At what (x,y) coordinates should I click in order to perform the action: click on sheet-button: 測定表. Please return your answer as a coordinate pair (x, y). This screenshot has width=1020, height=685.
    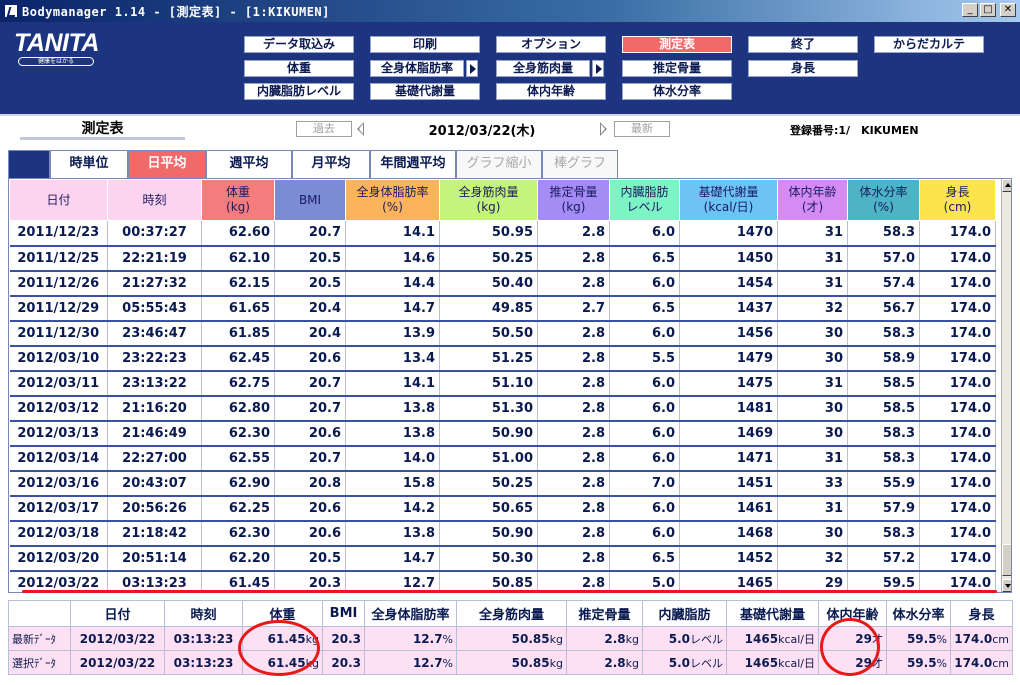
    Looking at the image, I should click on (677, 44).